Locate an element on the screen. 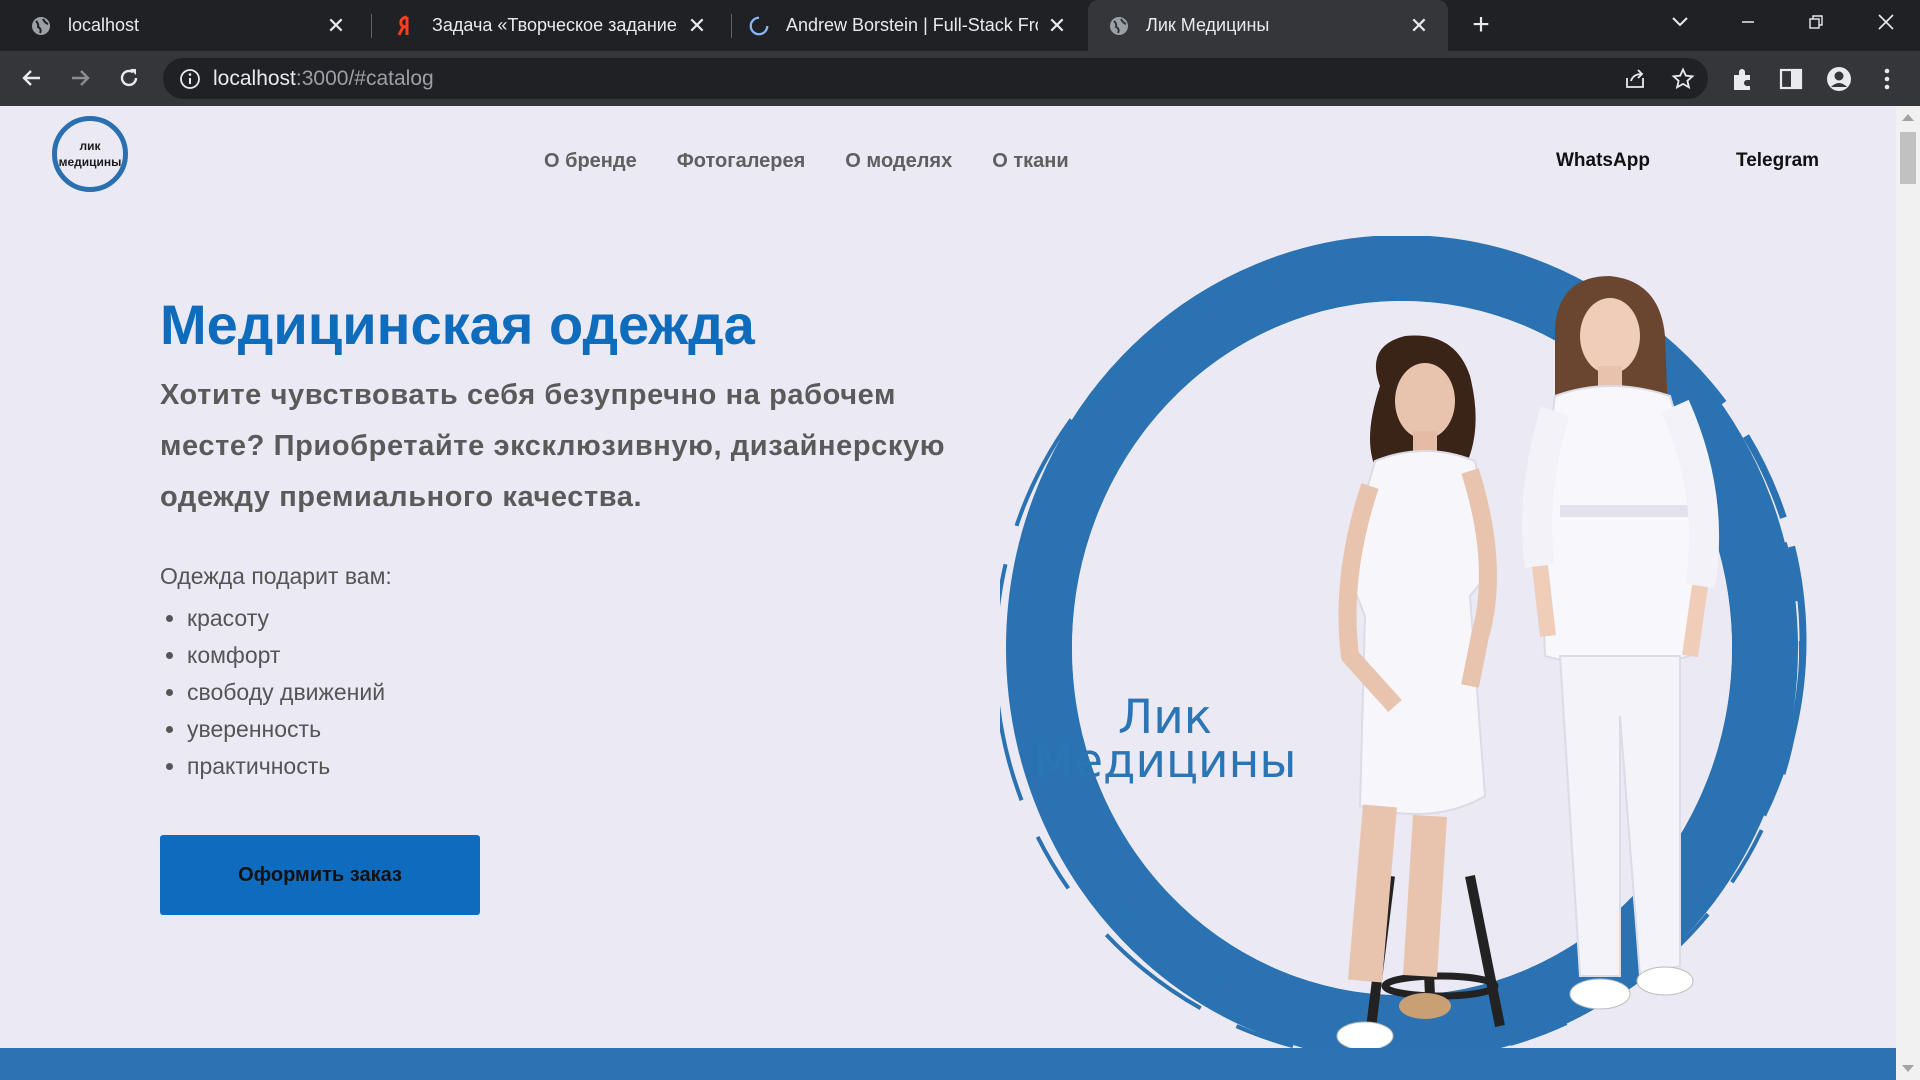 This screenshot has width=1920, height=1080. benefit-item: комфорт is located at coordinates (286, 655).